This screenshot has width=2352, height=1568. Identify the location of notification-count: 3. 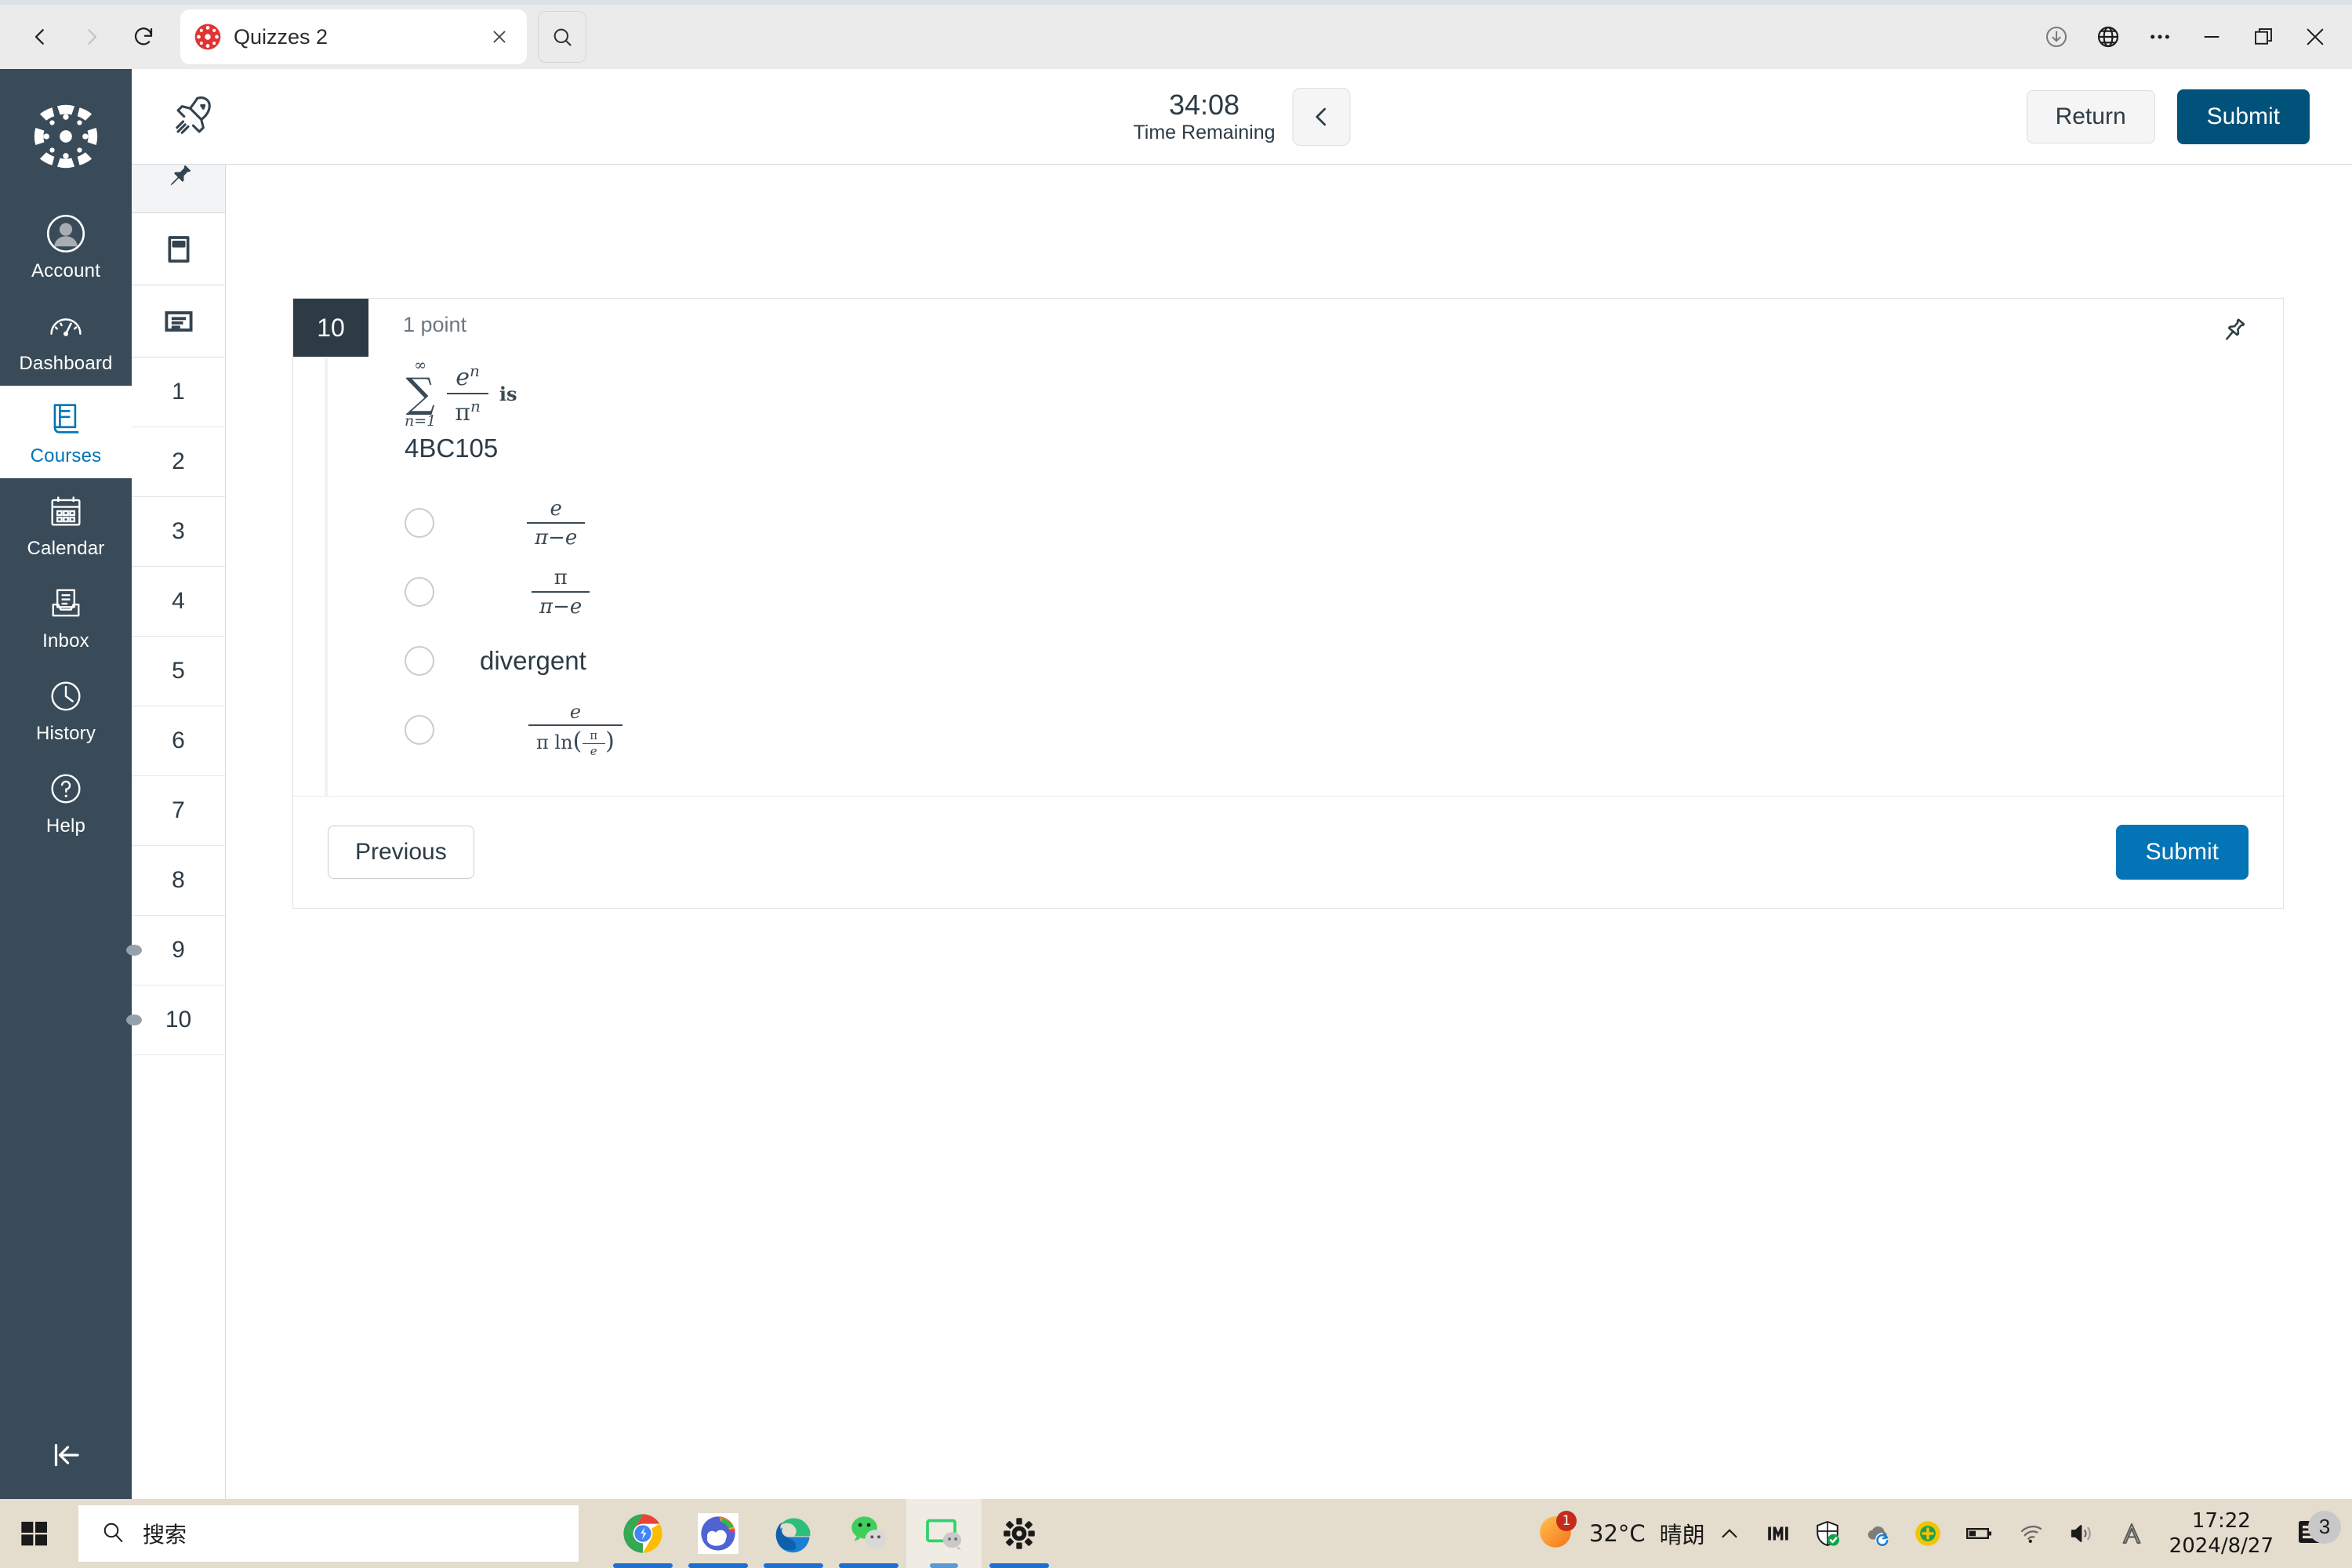
(2324, 1527).